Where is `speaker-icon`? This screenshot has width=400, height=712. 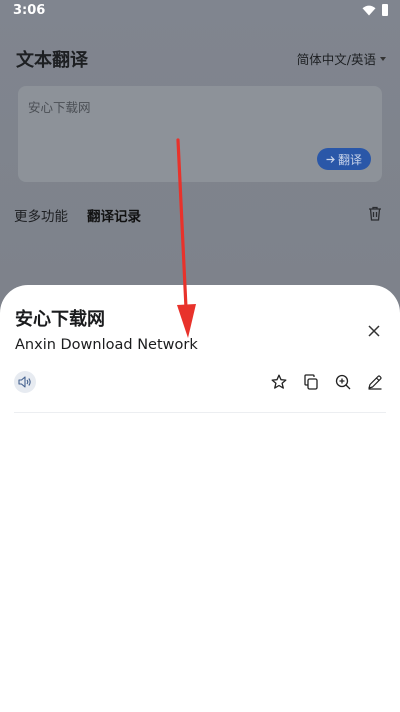
speaker-icon is located at coordinates (24, 382).